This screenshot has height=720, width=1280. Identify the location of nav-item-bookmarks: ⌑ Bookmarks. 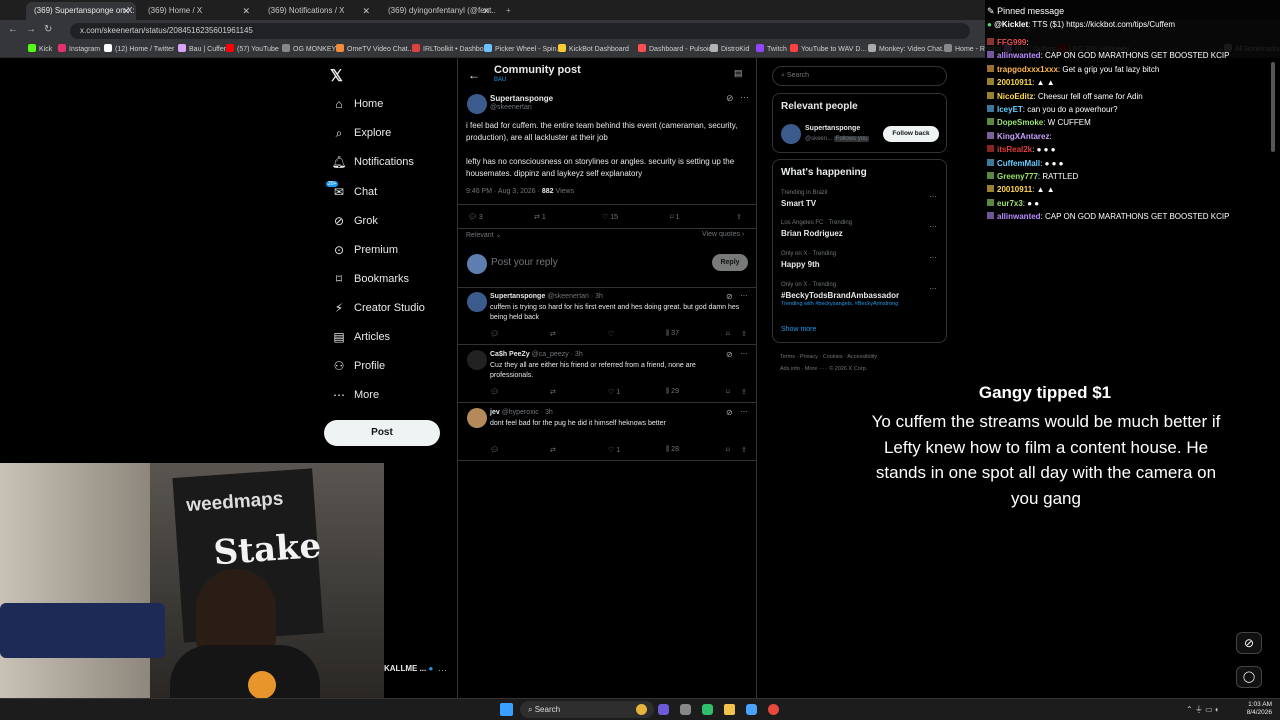
(369, 279).